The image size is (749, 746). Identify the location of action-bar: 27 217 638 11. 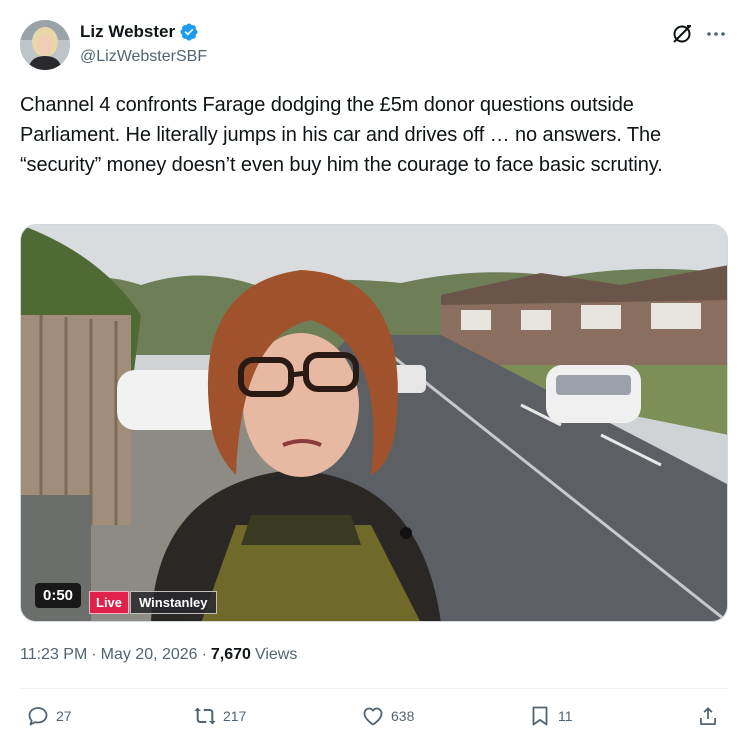
(374, 719).